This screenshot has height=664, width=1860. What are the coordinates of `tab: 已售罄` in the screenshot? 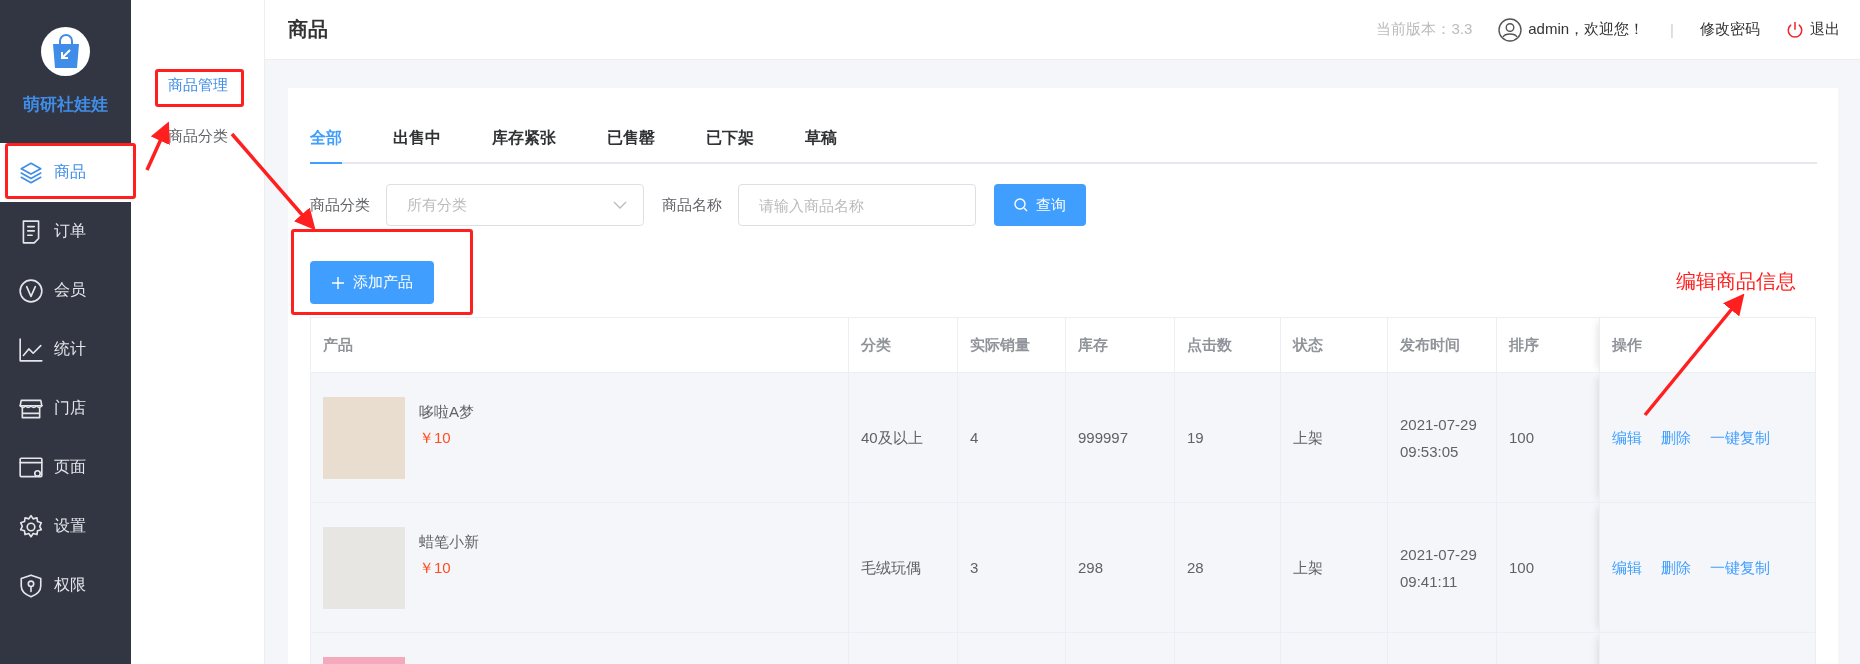 It's located at (631, 146).